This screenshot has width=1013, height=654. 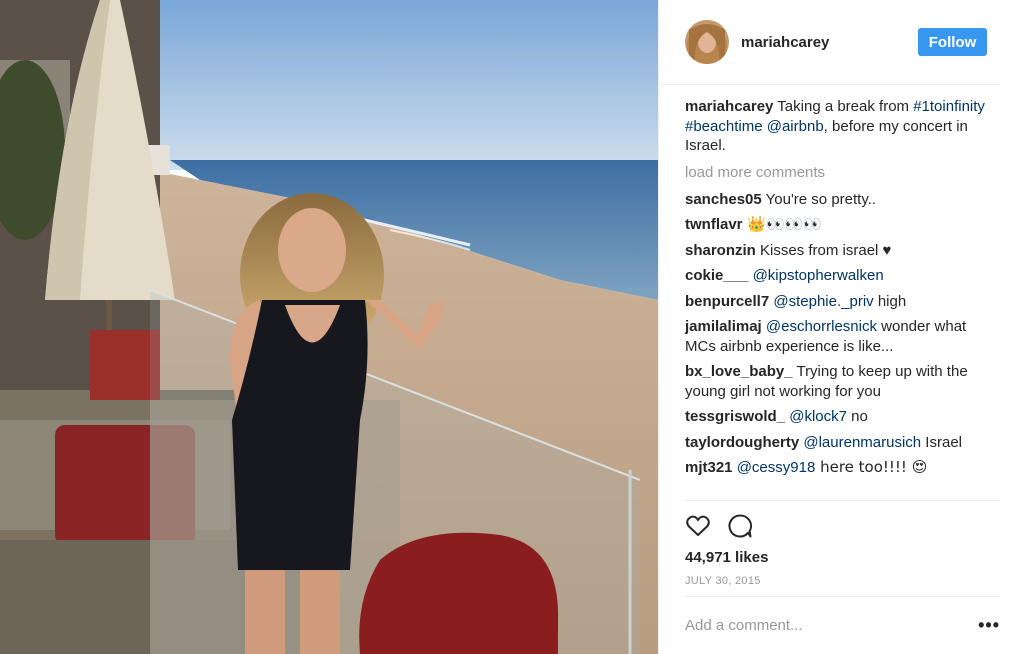 What do you see at coordinates (843, 106) in the screenshot?
I see `caption-text: Taking a break from` at bounding box center [843, 106].